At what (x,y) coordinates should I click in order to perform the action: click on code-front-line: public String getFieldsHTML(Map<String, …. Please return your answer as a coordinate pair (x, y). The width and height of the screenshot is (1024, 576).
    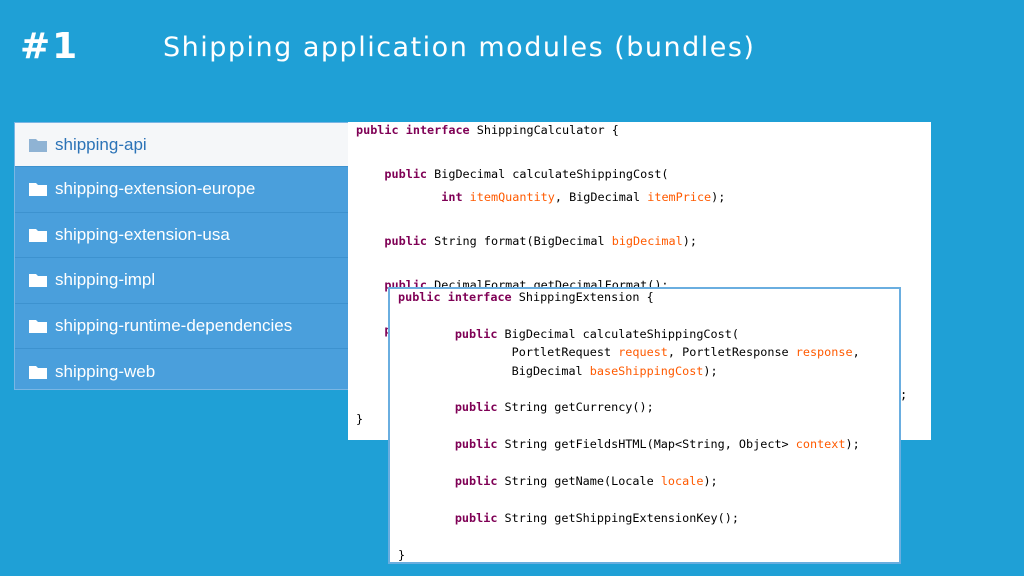
    Looking at the image, I should click on (657, 444).